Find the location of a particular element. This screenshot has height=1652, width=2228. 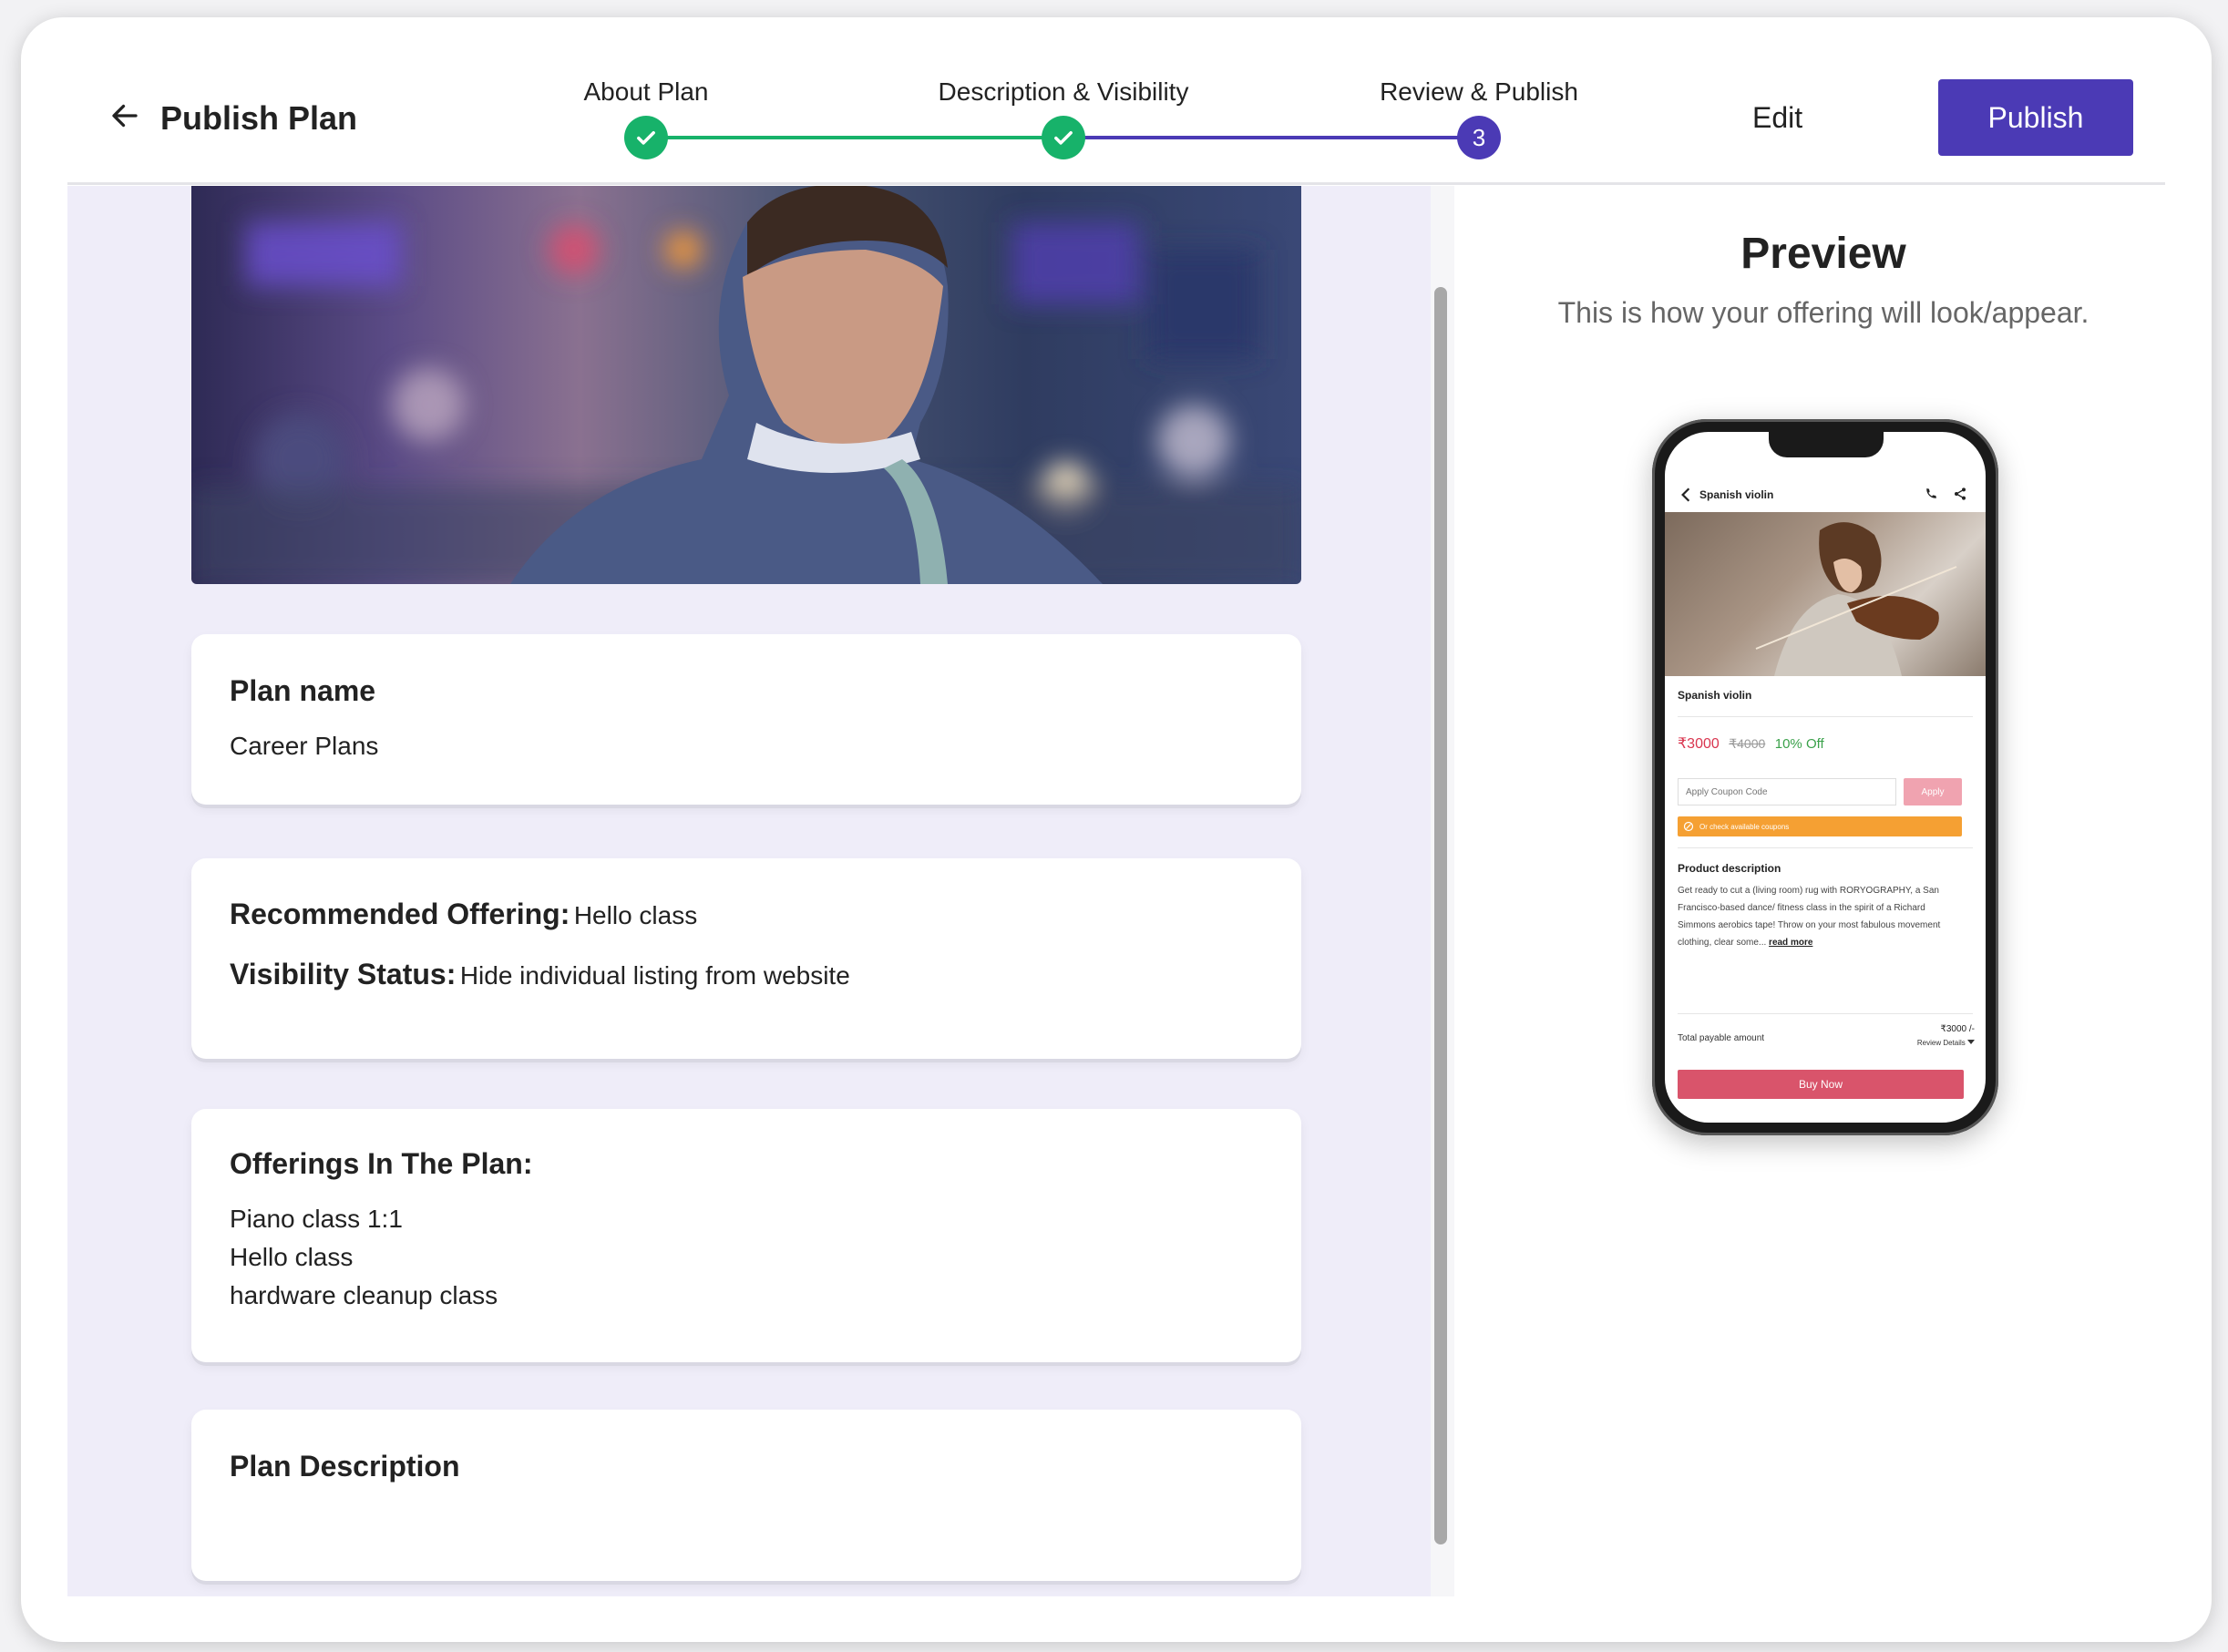

step-label-description-visibility: Description & Visibility is located at coordinates (1064, 92).